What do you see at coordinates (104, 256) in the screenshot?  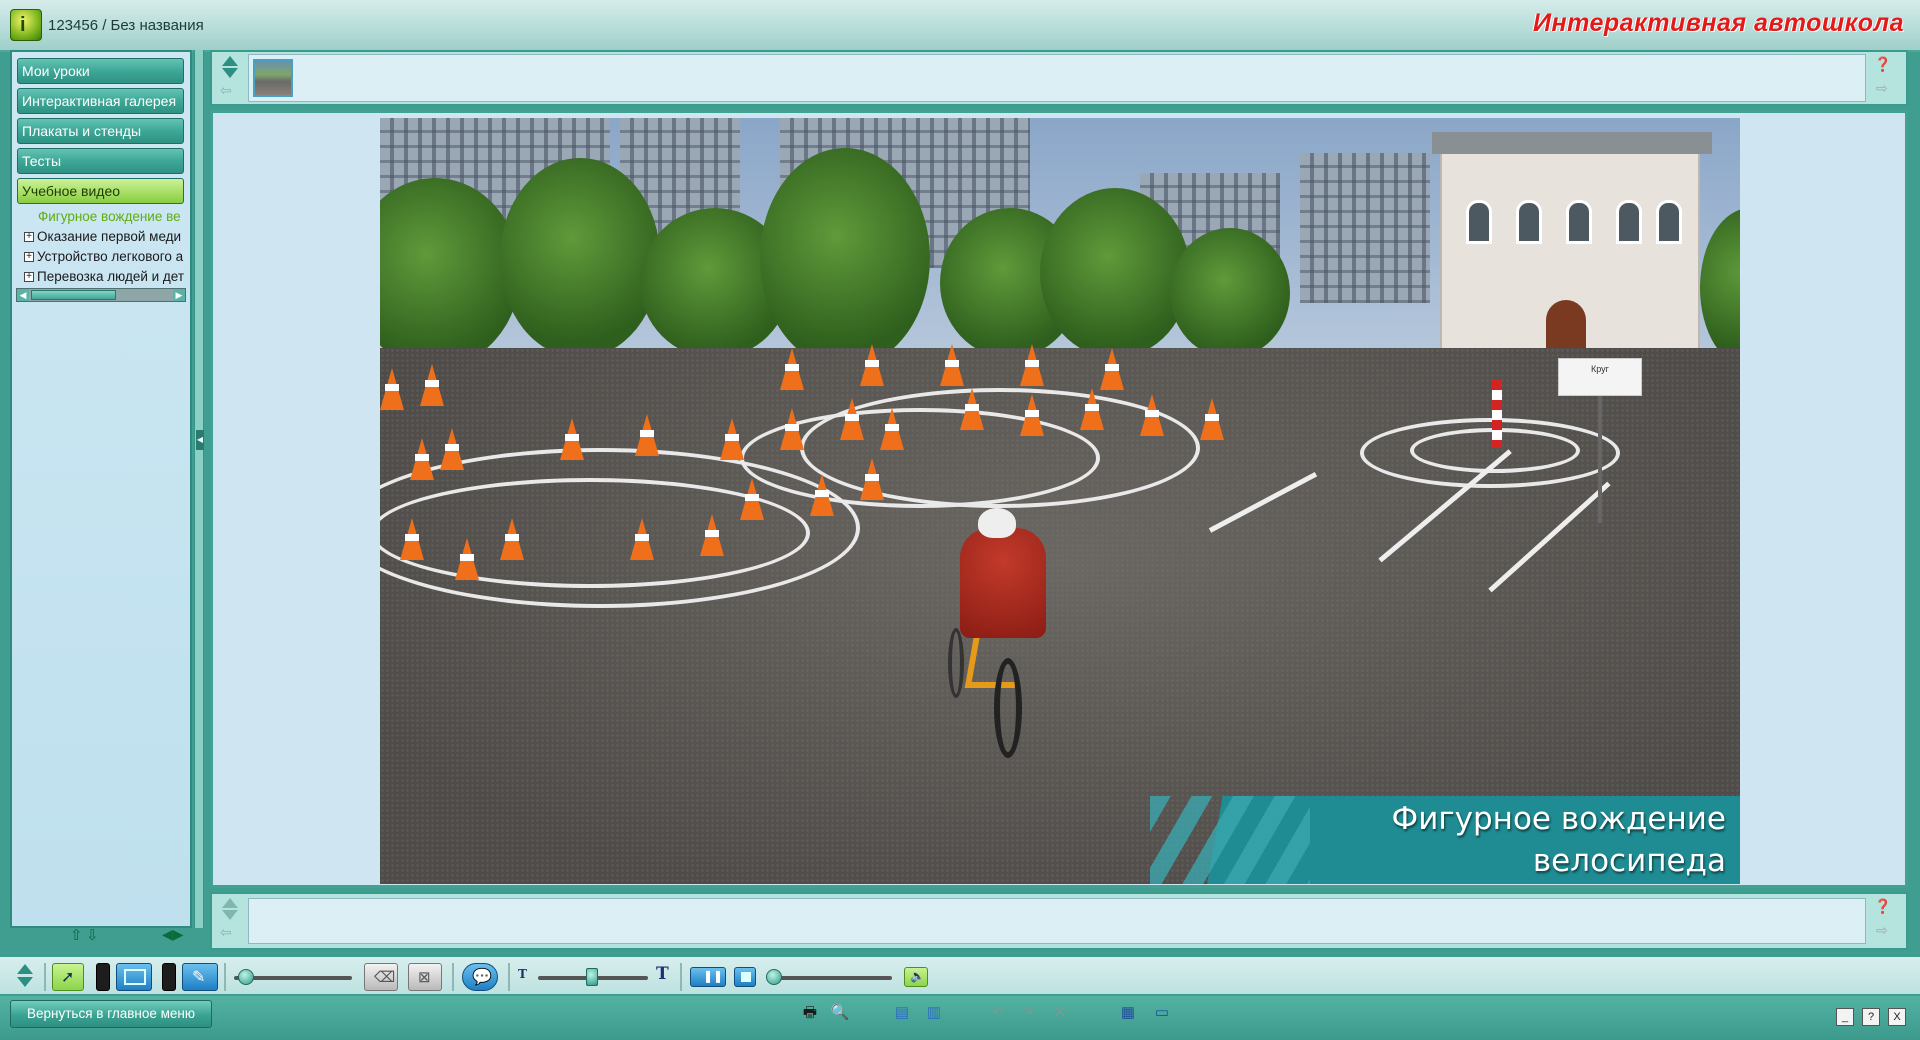 I see `tree-item-car-structure: + Устройство легкового а` at bounding box center [104, 256].